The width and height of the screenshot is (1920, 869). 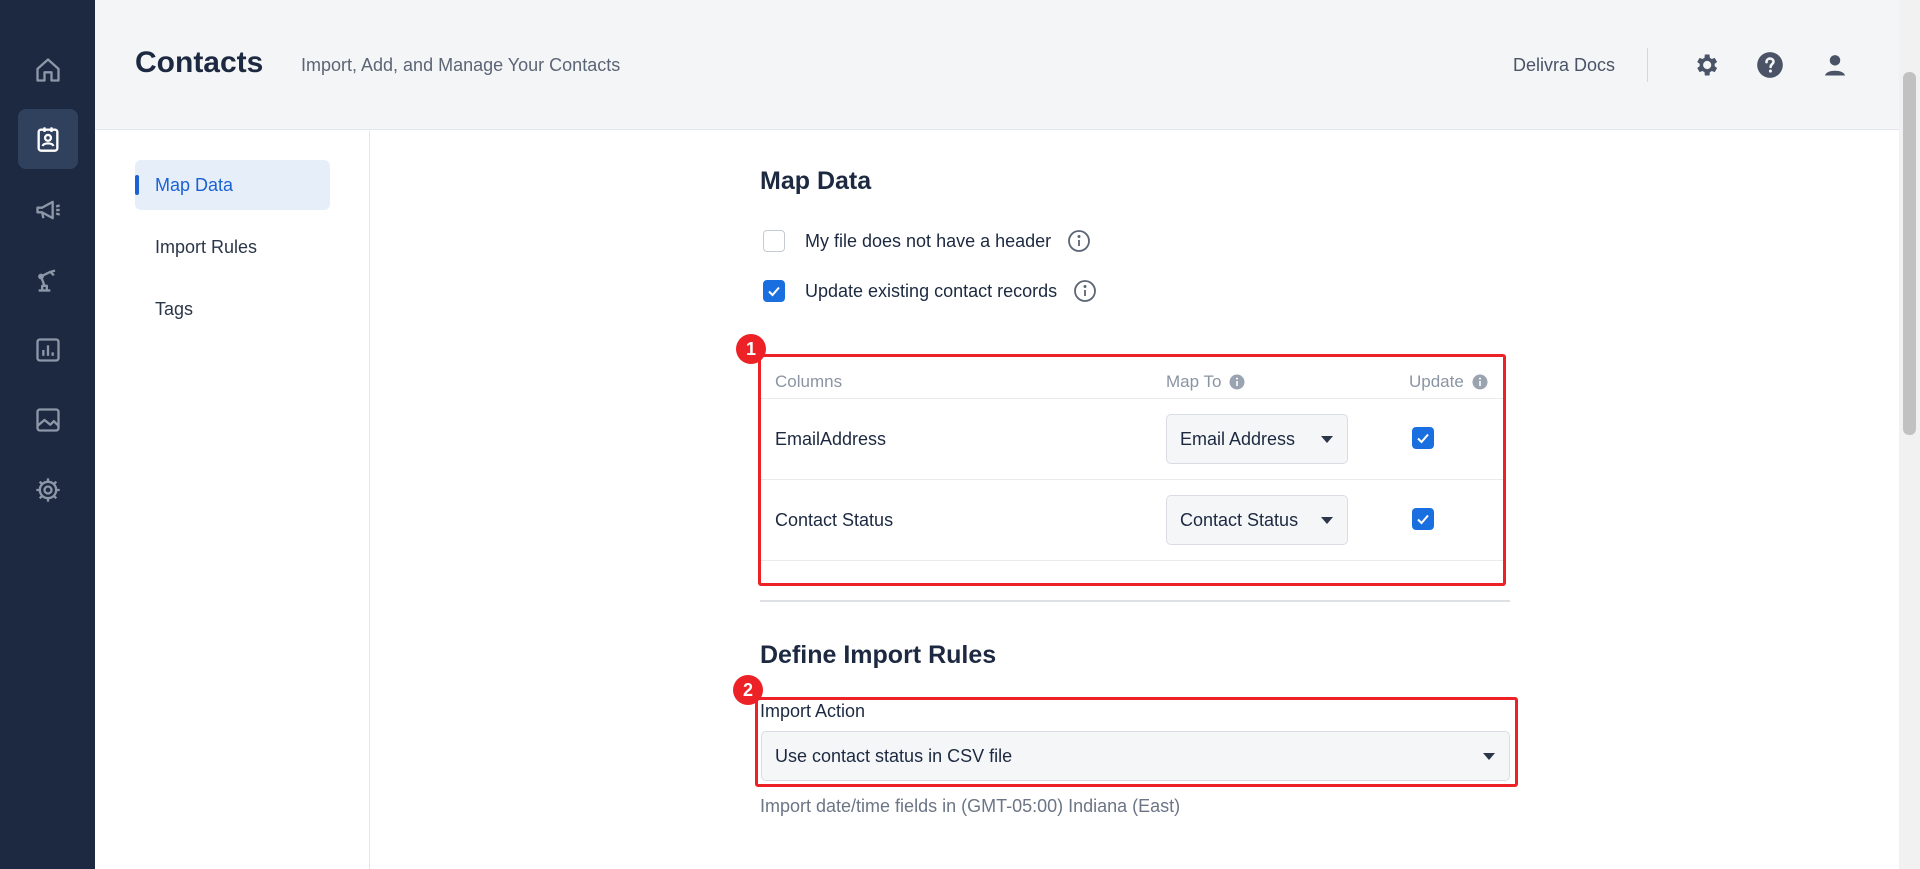 I want to click on header-account-button, so click(x=1835, y=65).